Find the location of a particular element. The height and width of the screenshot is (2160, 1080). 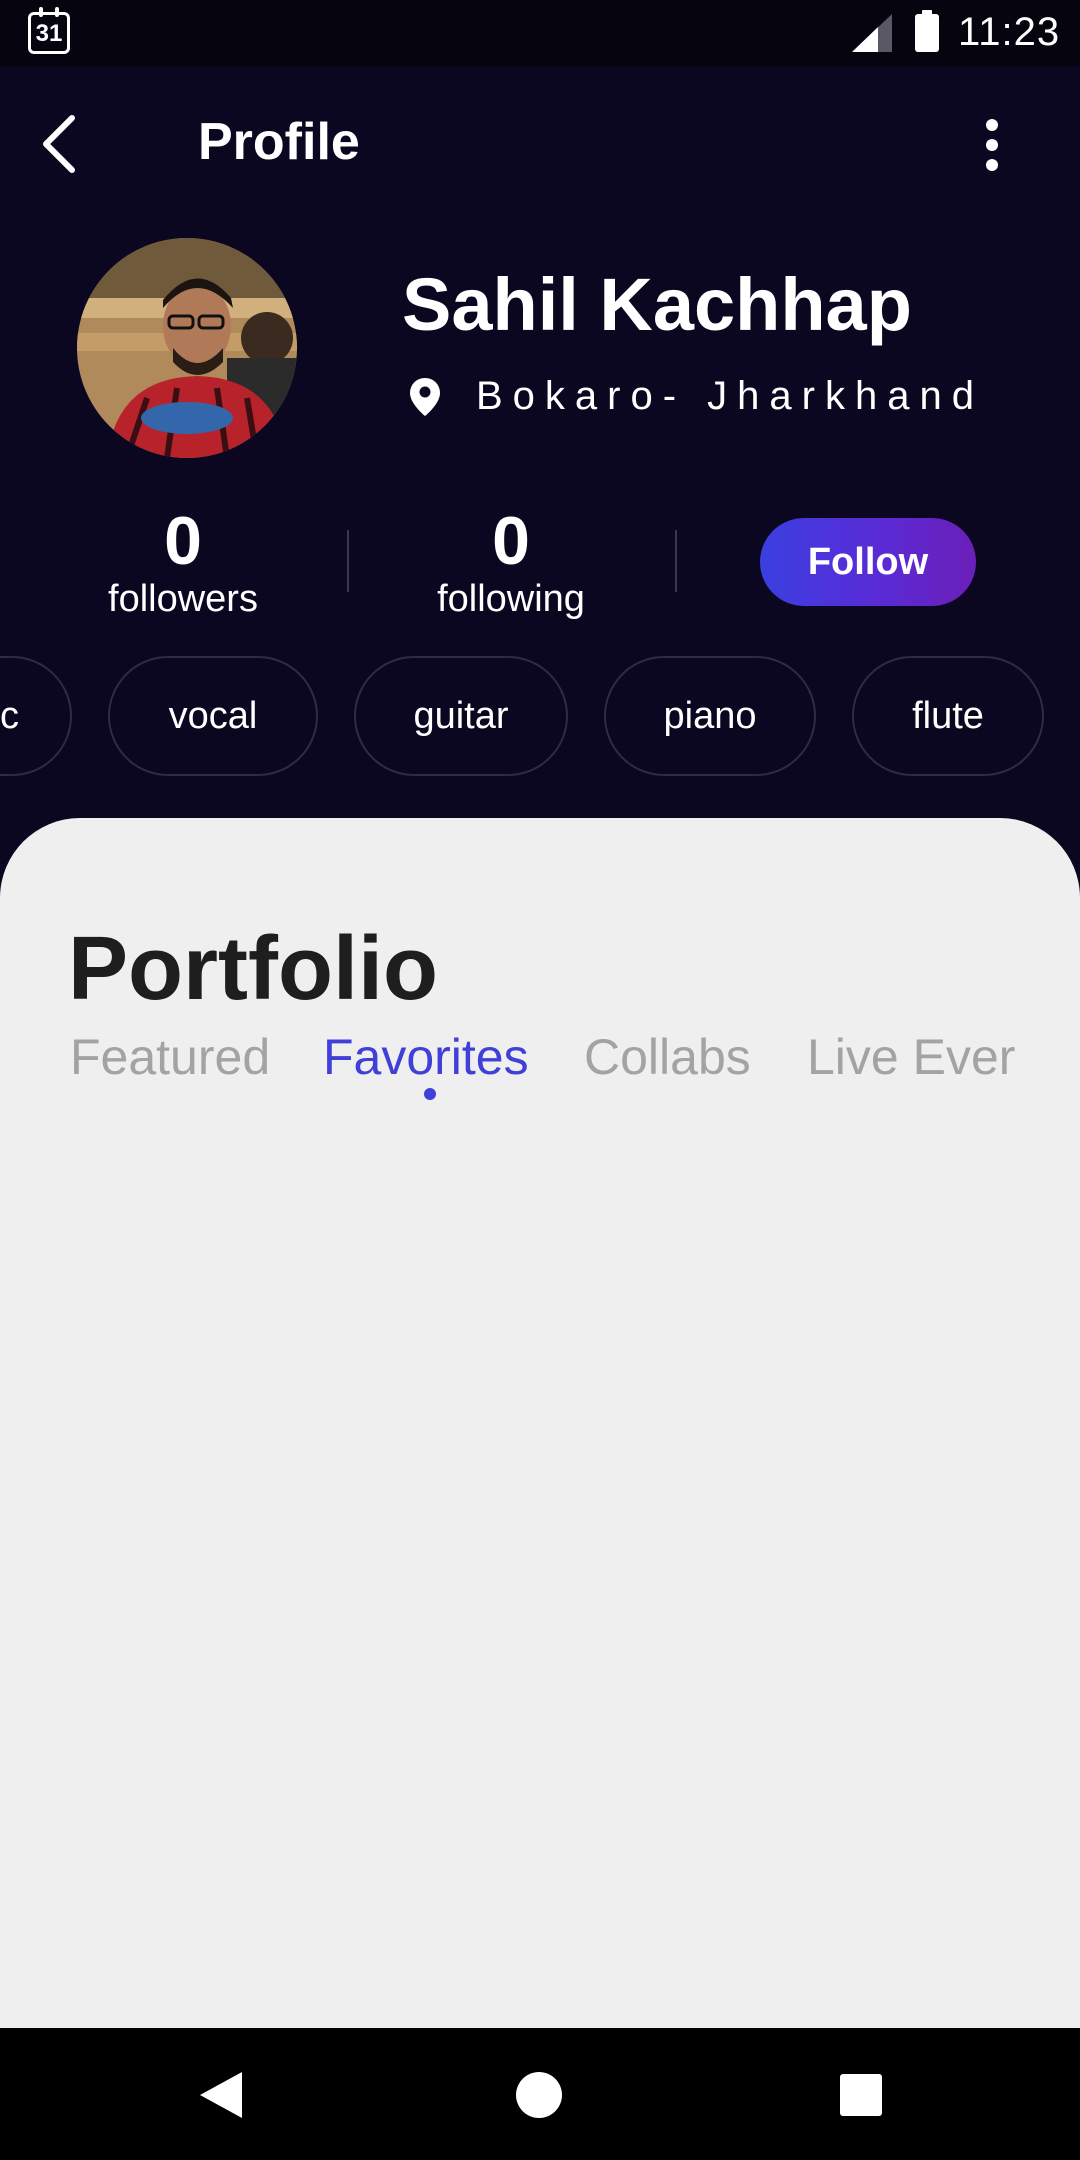

location-text: Bokaro- Jharkhand is located at coordinates (730, 396).